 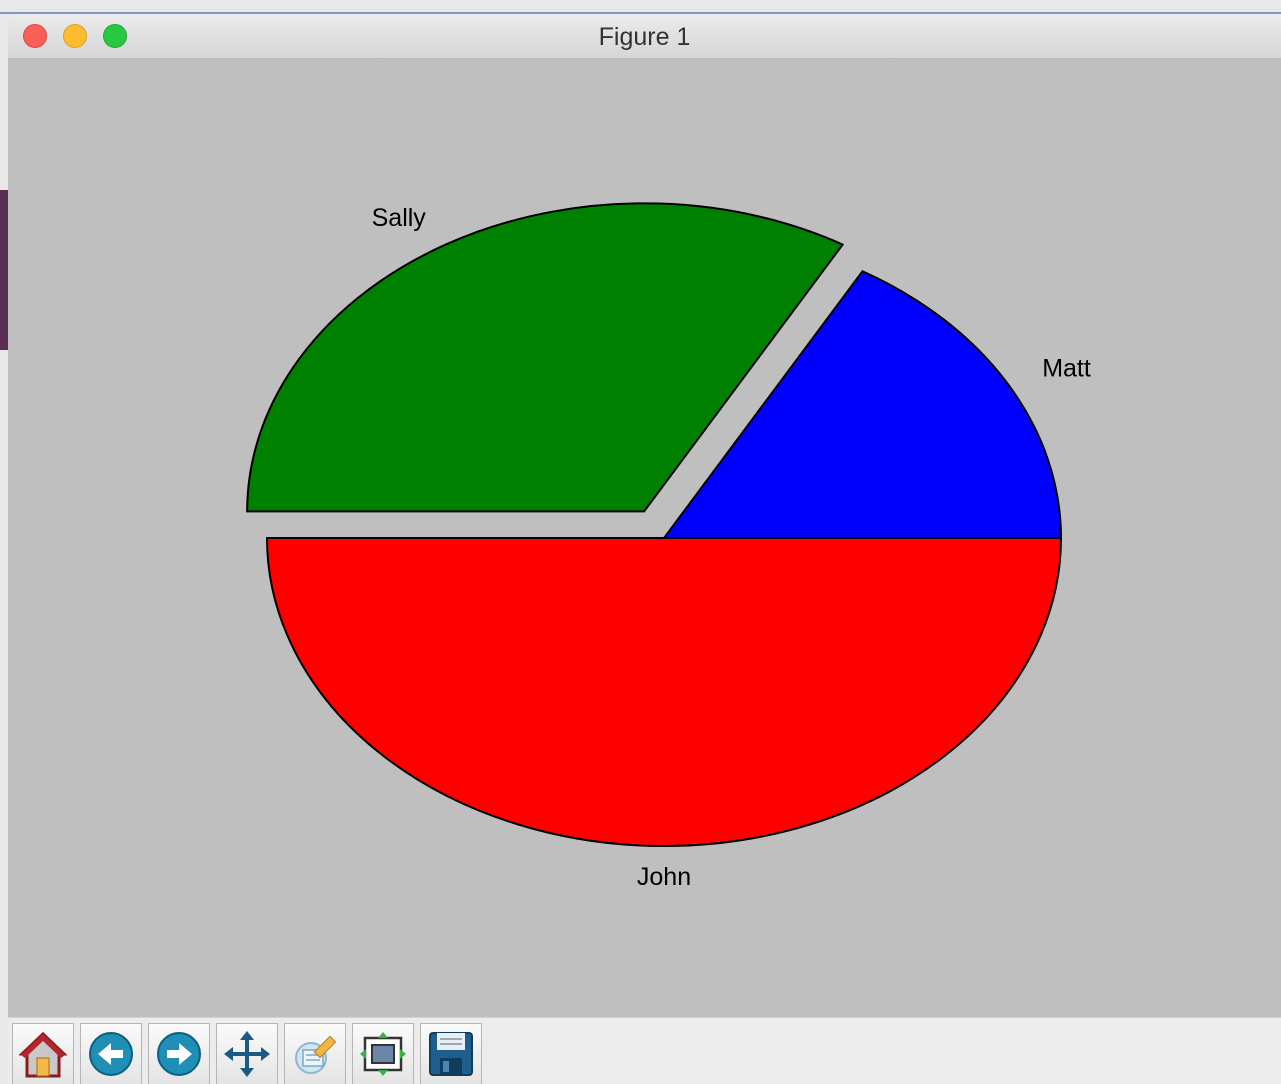 I want to click on forward-button, so click(x=179, y=1053).